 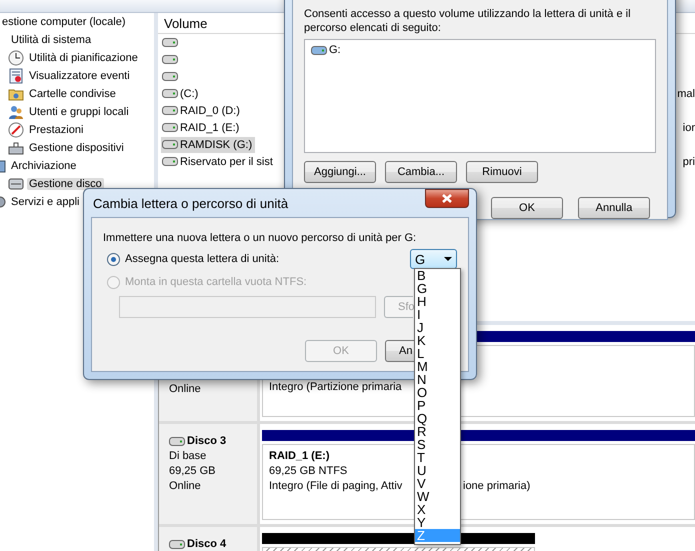 I want to click on path-item: G:, so click(x=335, y=50).